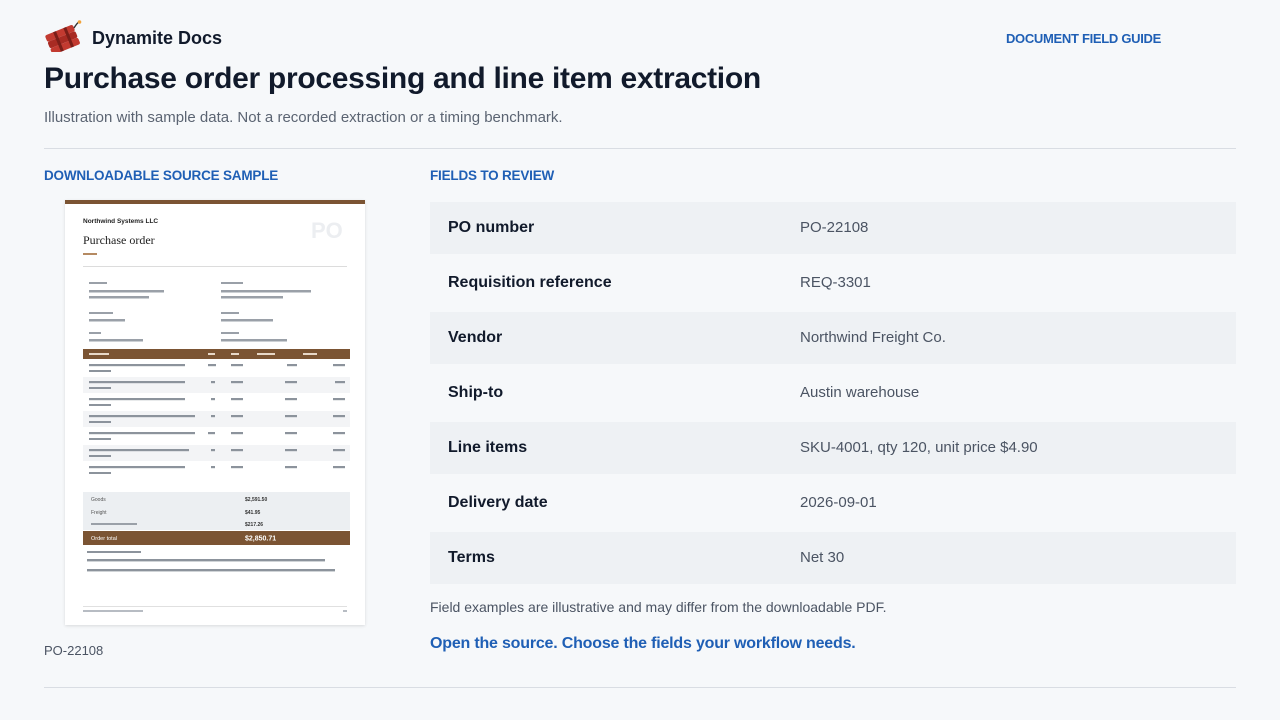 This screenshot has width=1280, height=720. What do you see at coordinates (327, 230) in the screenshot?
I see `doc-watermark: PO` at bounding box center [327, 230].